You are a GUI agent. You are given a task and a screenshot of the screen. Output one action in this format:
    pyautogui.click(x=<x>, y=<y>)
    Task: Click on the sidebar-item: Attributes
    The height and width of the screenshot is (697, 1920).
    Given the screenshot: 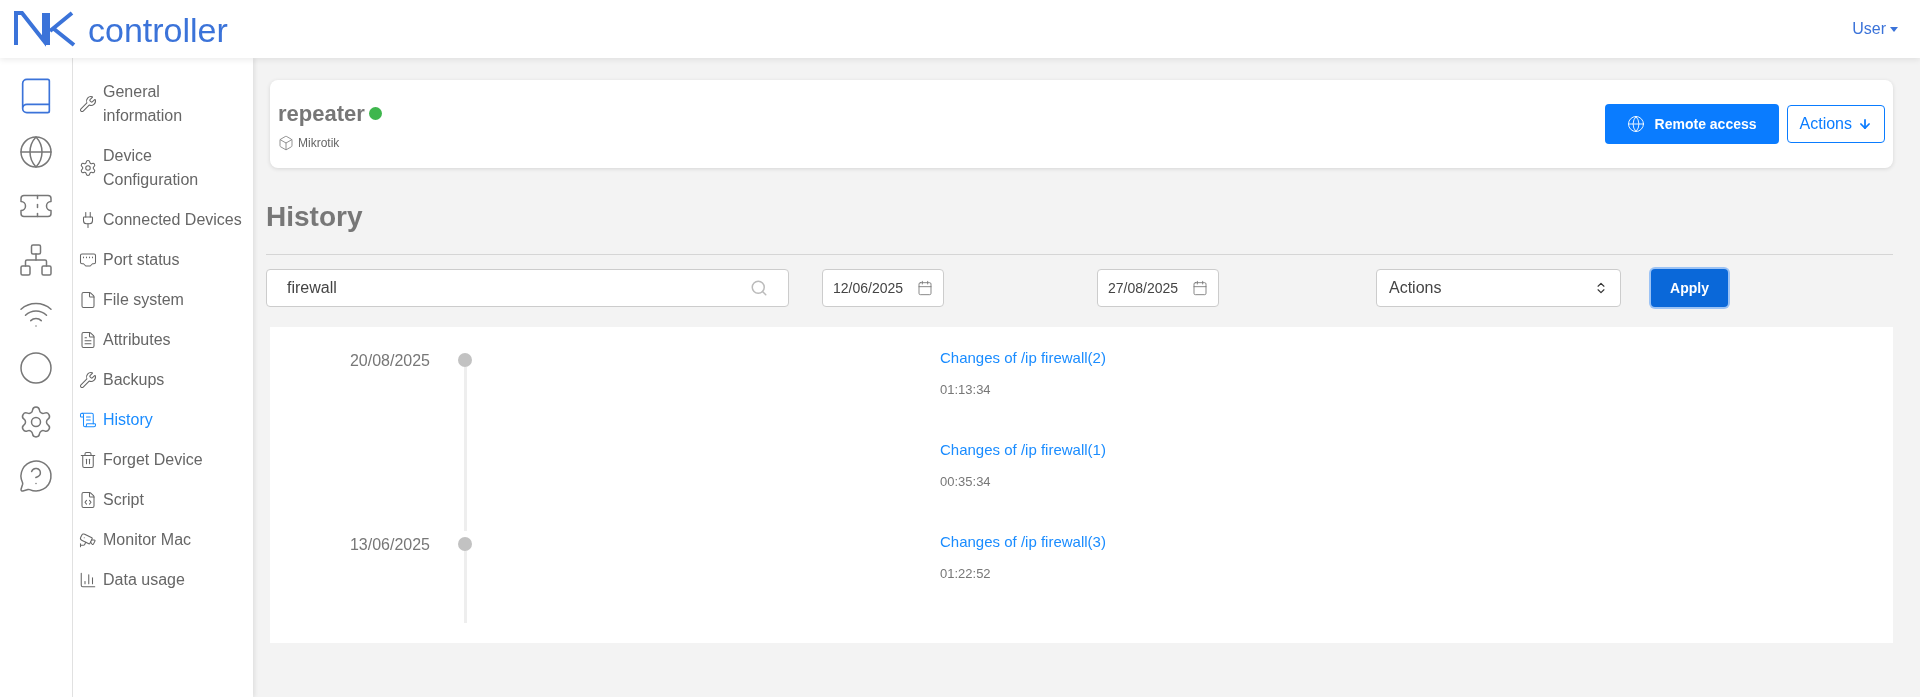 What is the action you would take?
    pyautogui.click(x=163, y=340)
    